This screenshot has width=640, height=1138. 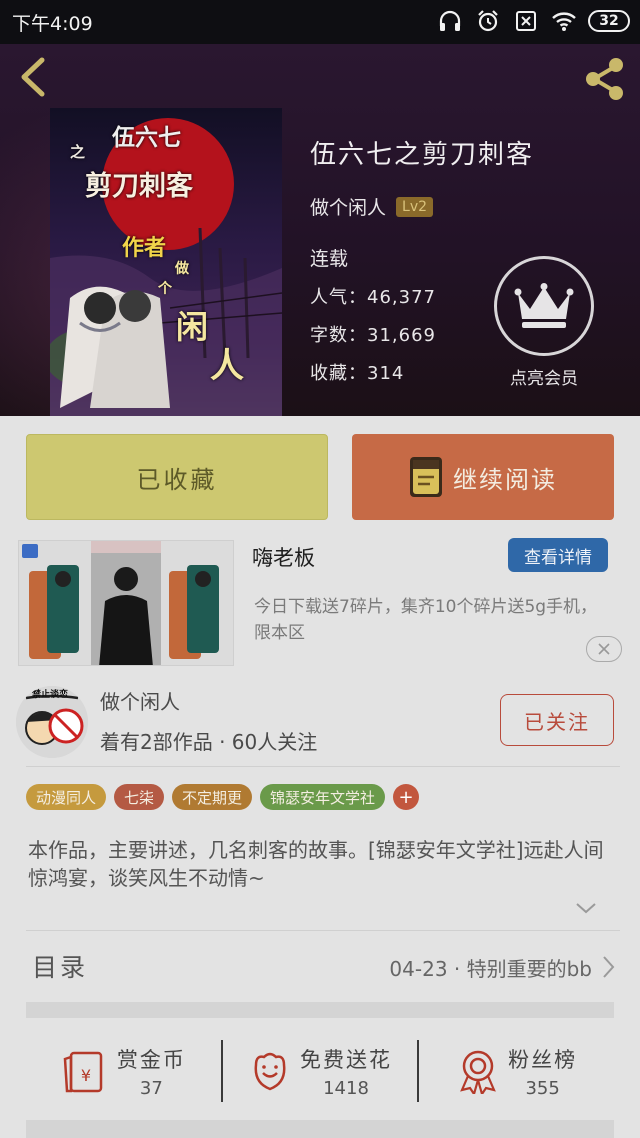 I want to click on expand-description-button, so click(x=586, y=908).